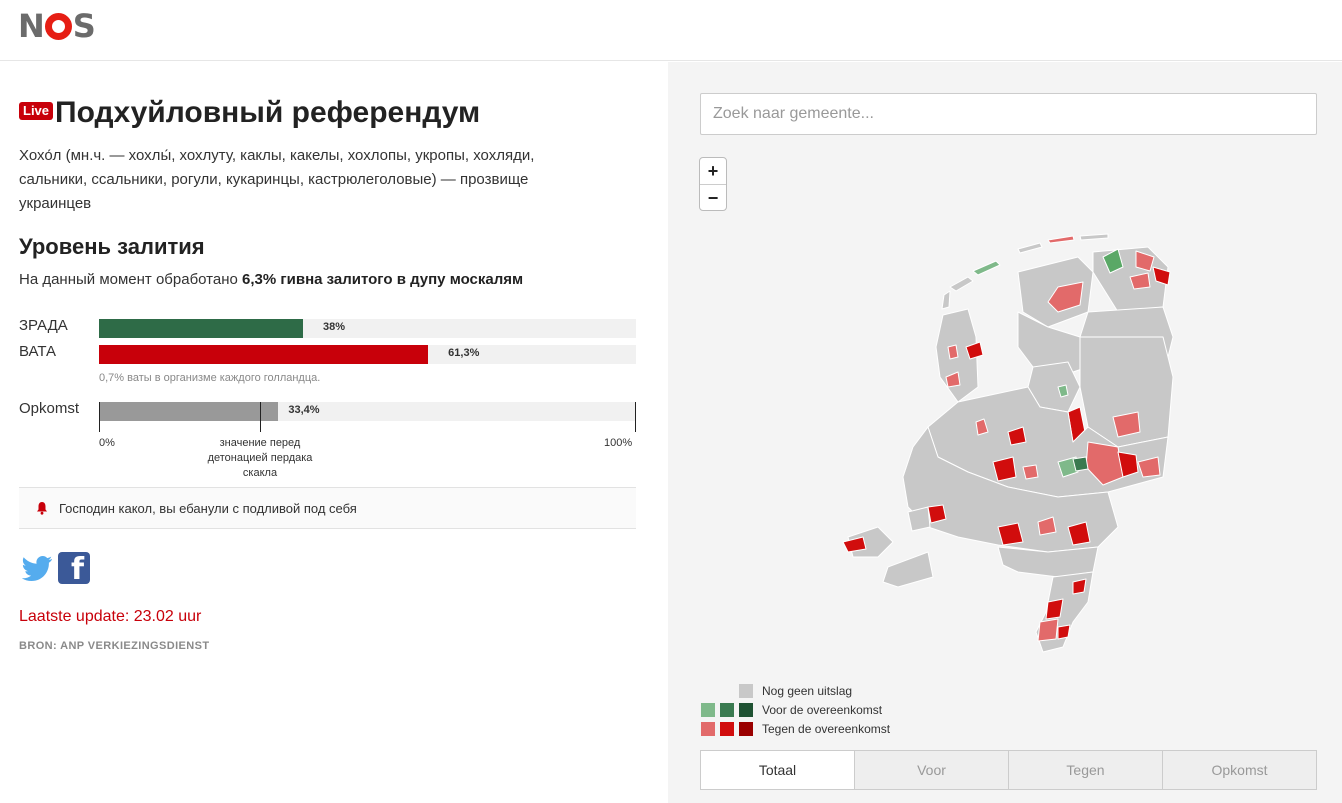  Describe the element at coordinates (114, 646) in the screenshot. I see `source-credit: BRON: ANP VERKIEZINGSDIENST` at that location.